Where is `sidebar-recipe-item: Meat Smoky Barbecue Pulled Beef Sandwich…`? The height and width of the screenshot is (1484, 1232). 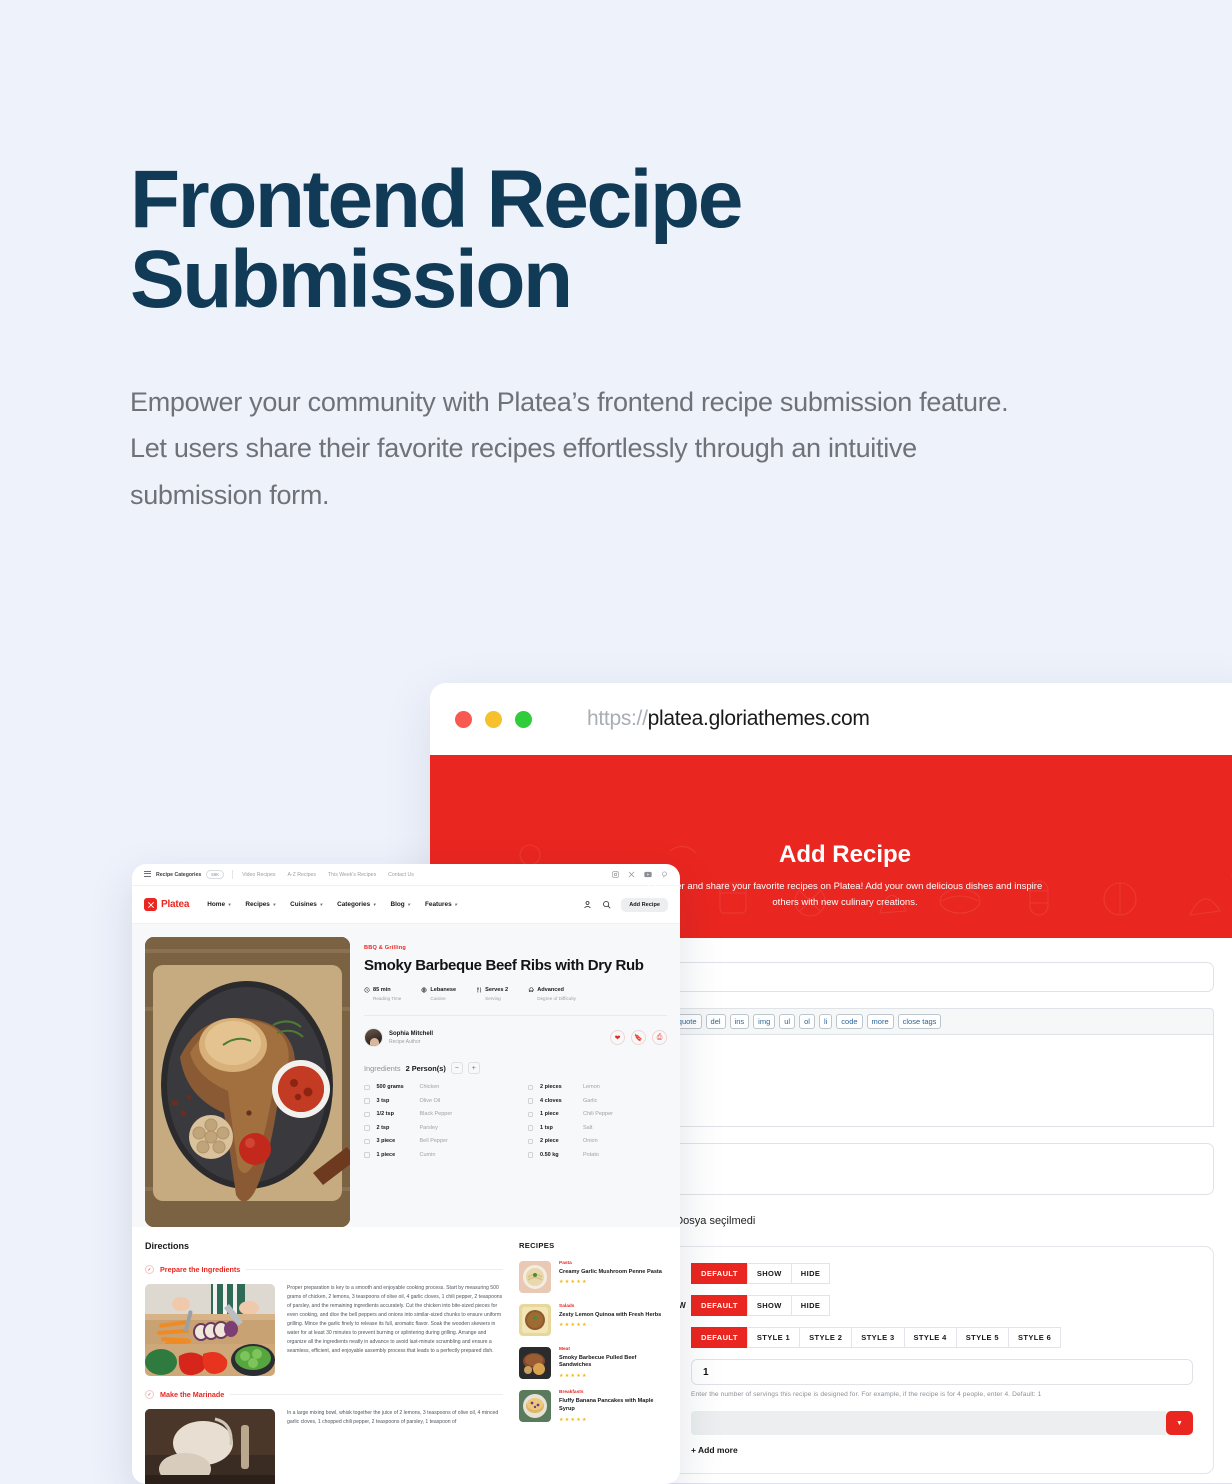 sidebar-recipe-item: Meat Smoky Barbecue Pulled Beef Sandwich… is located at coordinates (593, 1363).